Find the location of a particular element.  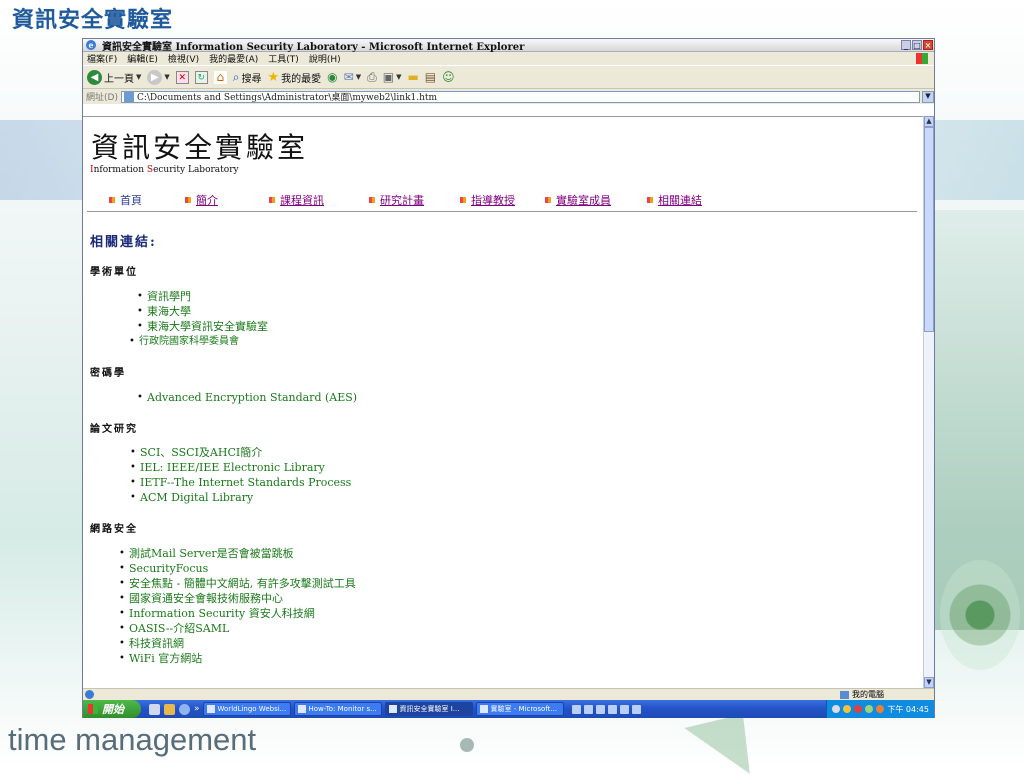

nav-courses: 課程資訊 is located at coordinates (319, 200).